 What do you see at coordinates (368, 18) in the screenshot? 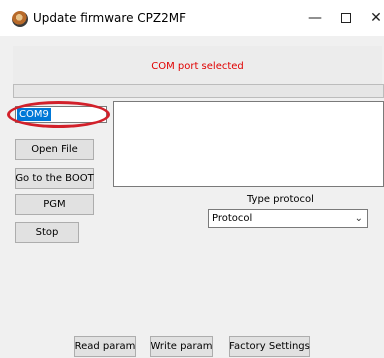
I see `close-button: ✕` at bounding box center [368, 18].